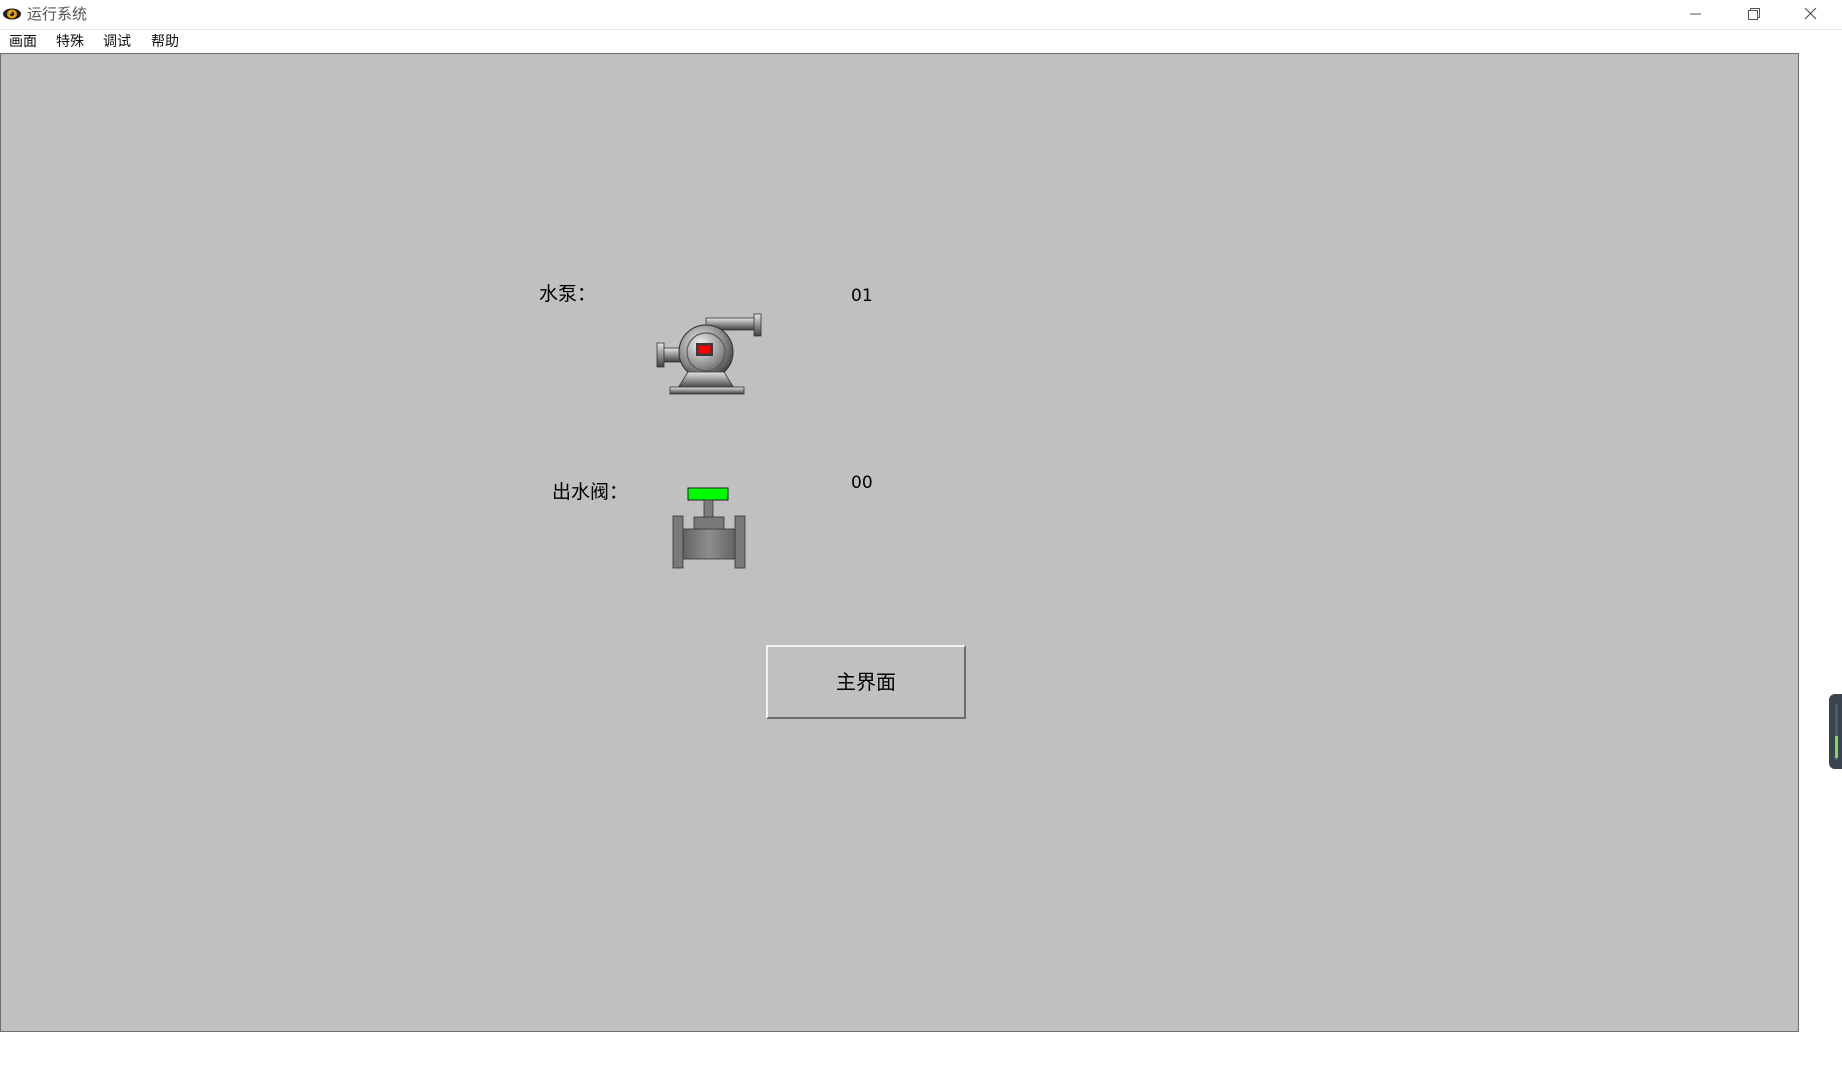 This screenshot has width=1842, height=1080. Describe the element at coordinates (921, 14) in the screenshot. I see `title-bar: 运行系统` at that location.